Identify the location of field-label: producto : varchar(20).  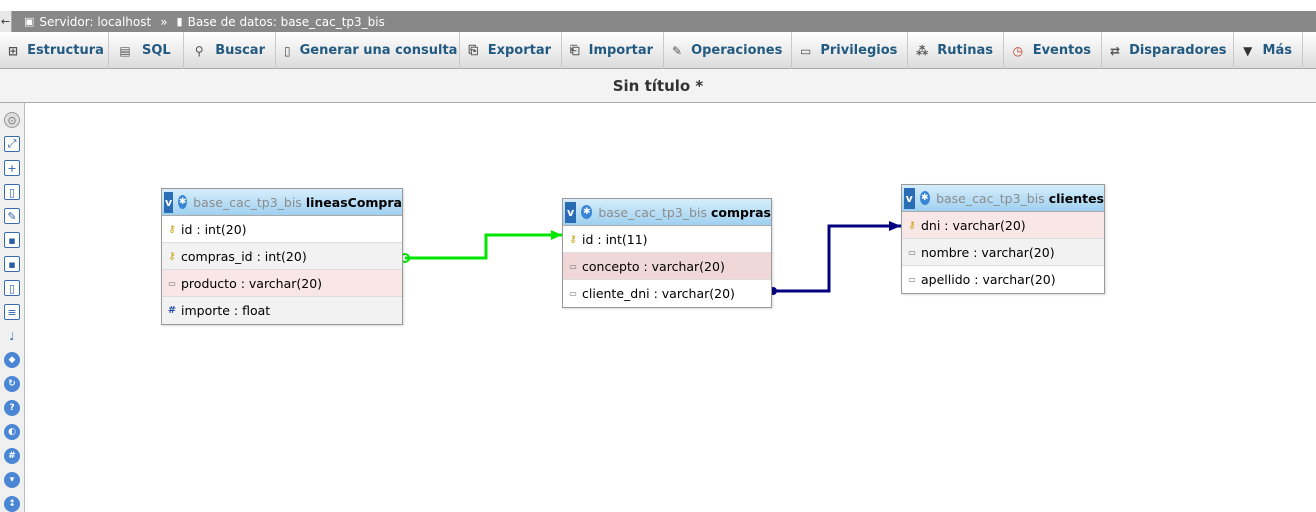
(252, 283).